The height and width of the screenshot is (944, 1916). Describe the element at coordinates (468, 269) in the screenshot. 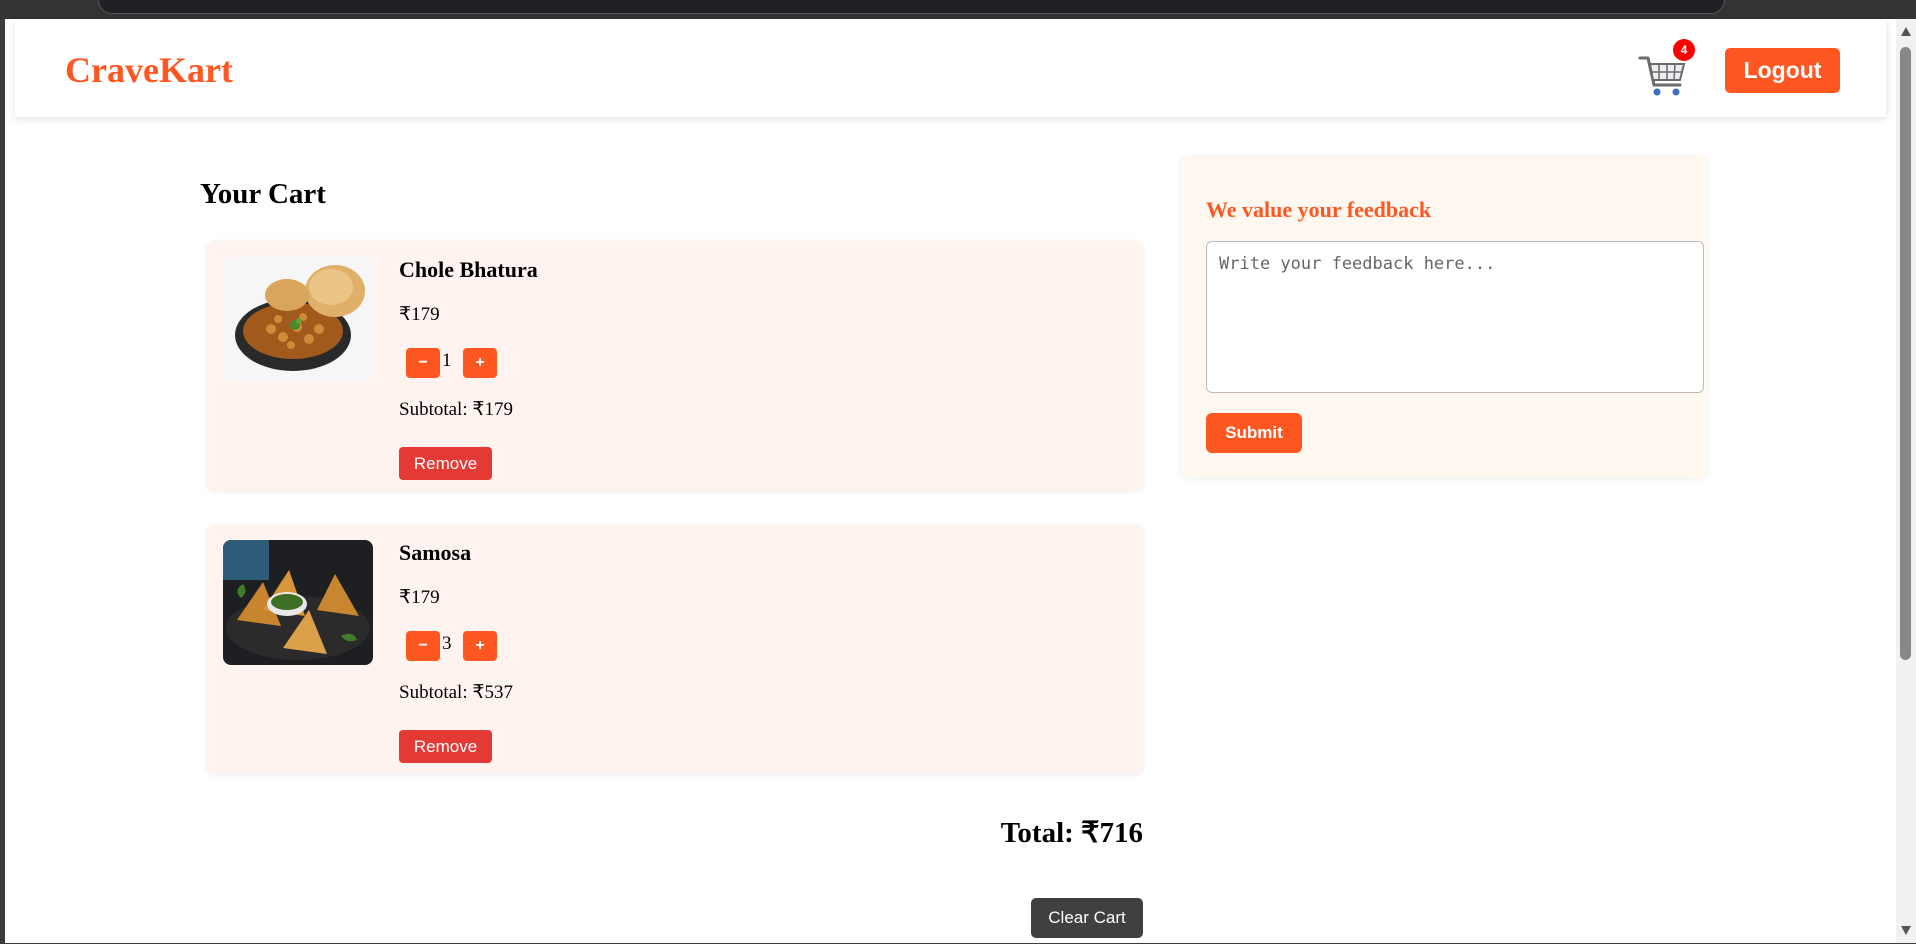

I see `item-name: Chole Bhatura` at that location.